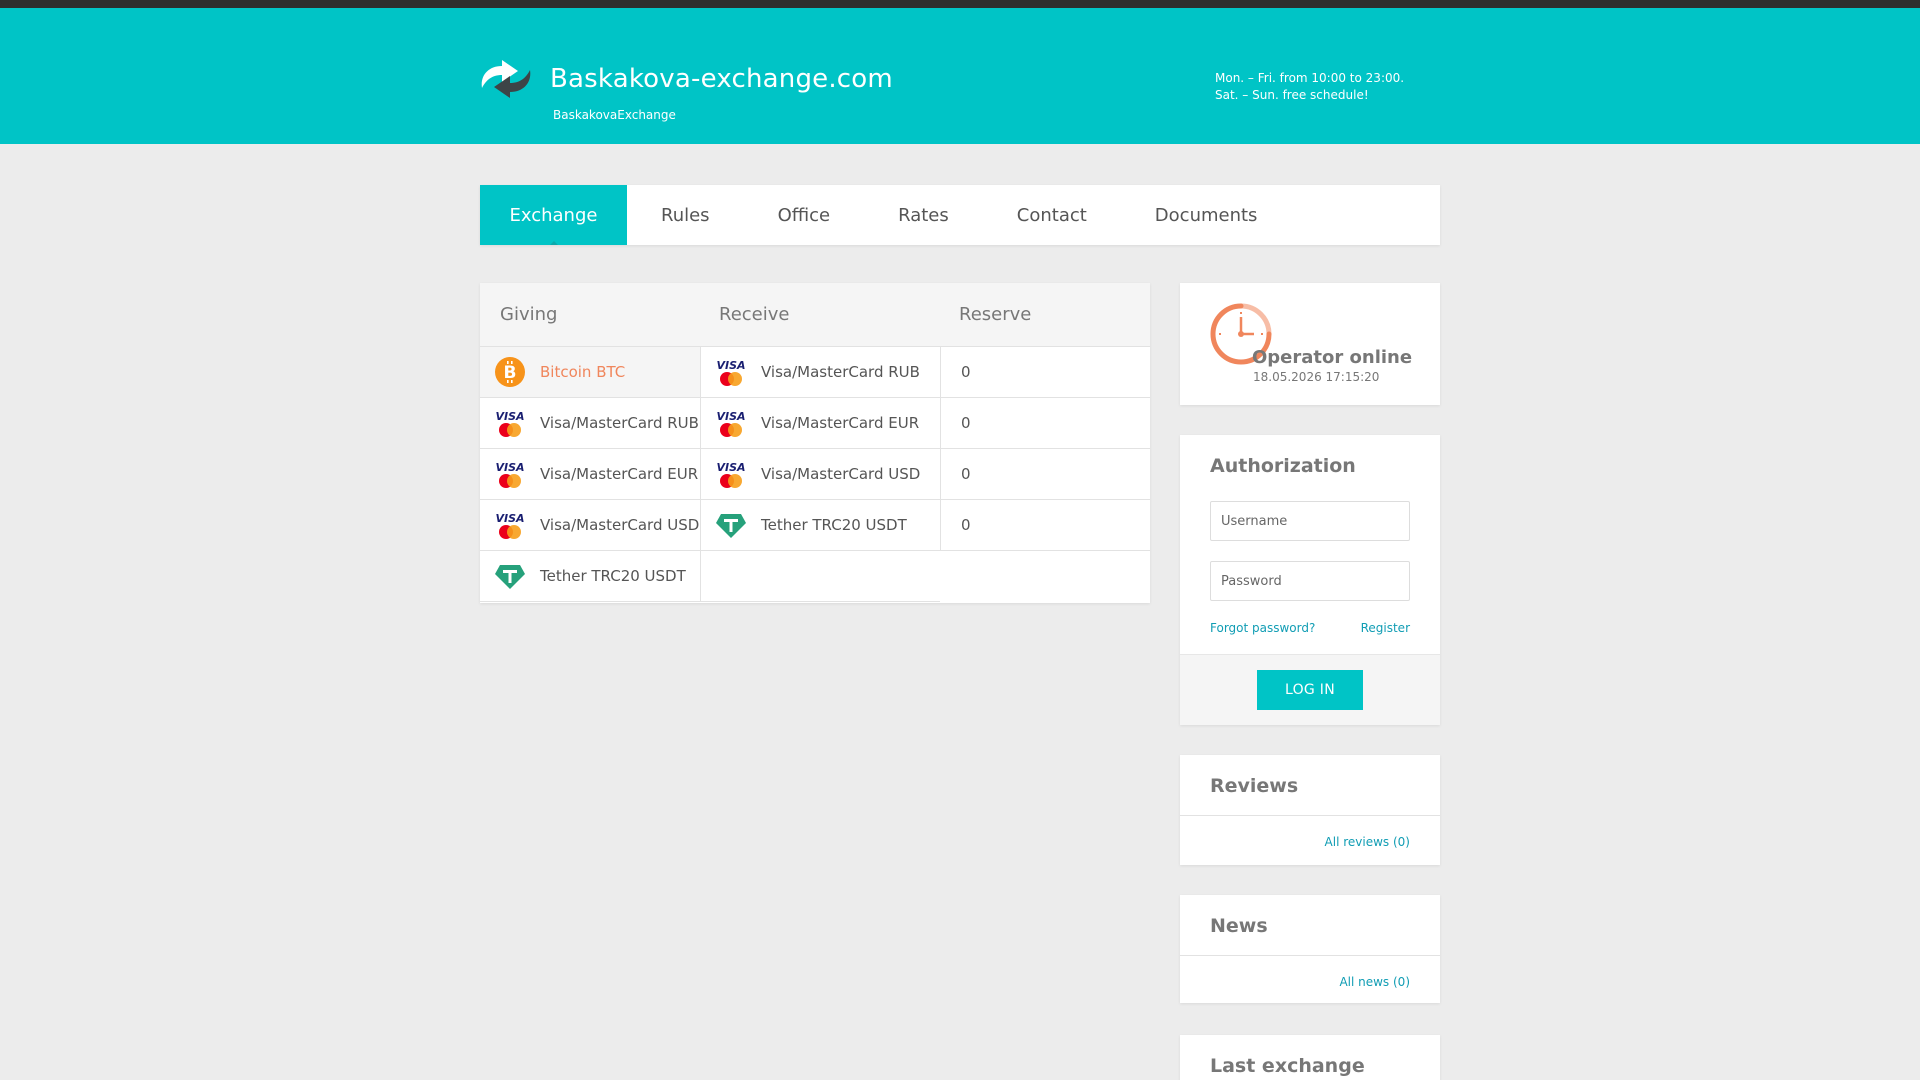  I want to click on bitcoin-icon: B, so click(510, 372).